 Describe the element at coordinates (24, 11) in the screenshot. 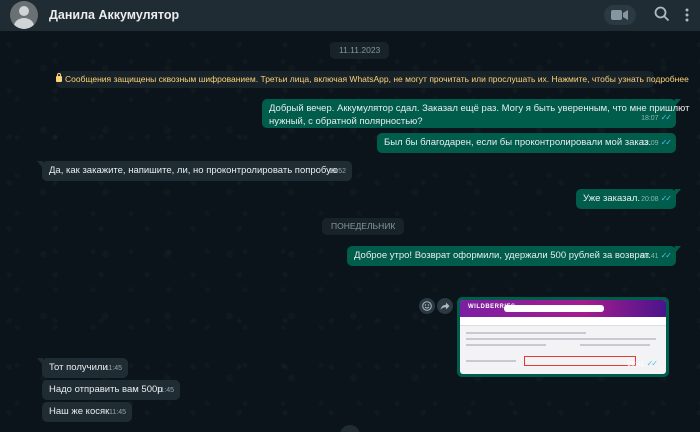

I see `avatar-head` at that location.